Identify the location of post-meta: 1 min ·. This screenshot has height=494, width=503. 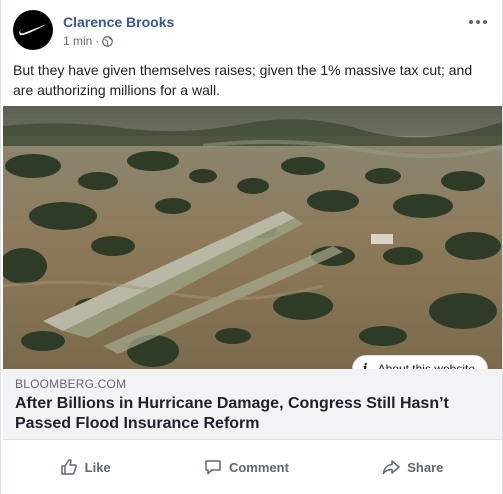
(88, 41).